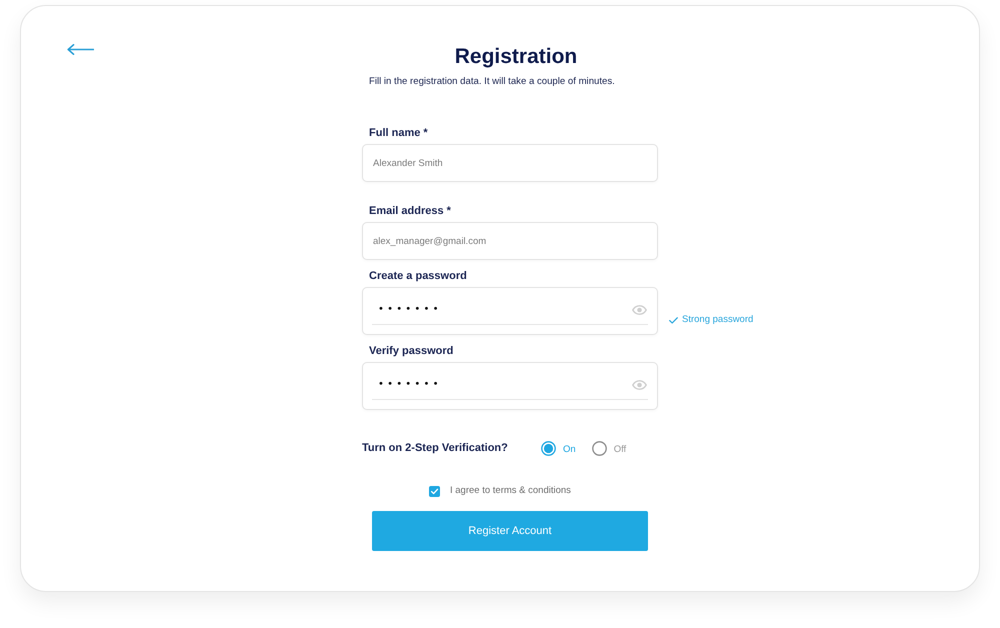 The width and height of the screenshot is (1000, 628). I want to click on password-strength-text: Strong password, so click(718, 320).